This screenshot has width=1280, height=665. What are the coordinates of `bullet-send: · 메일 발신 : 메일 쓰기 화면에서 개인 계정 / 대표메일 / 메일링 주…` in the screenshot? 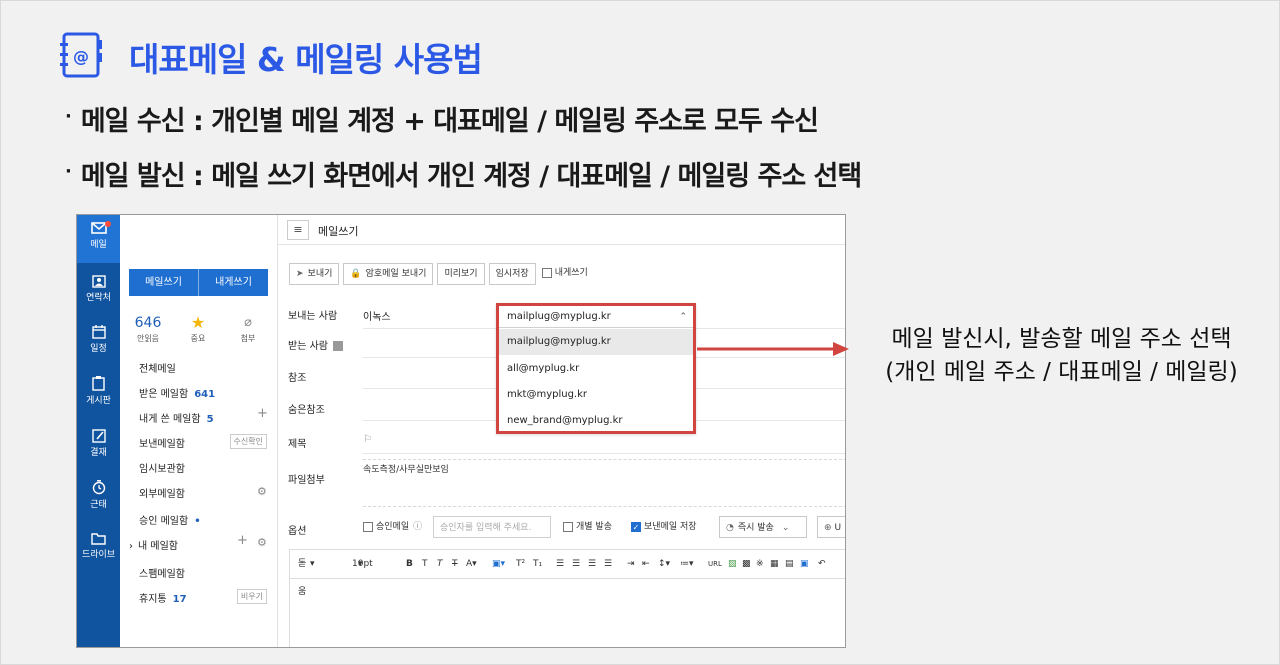 It's located at (463, 173).